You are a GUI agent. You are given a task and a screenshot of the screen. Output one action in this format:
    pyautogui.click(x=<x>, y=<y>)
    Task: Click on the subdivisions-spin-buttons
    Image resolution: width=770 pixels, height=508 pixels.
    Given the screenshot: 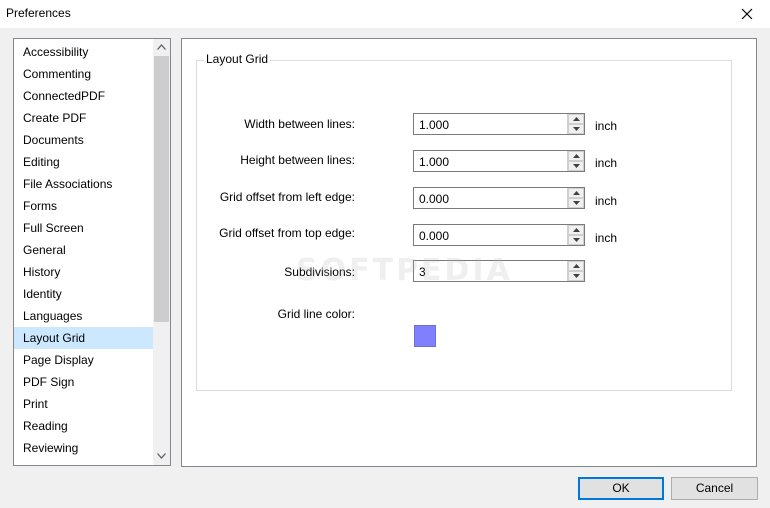 What is the action you would take?
    pyautogui.click(x=575, y=271)
    